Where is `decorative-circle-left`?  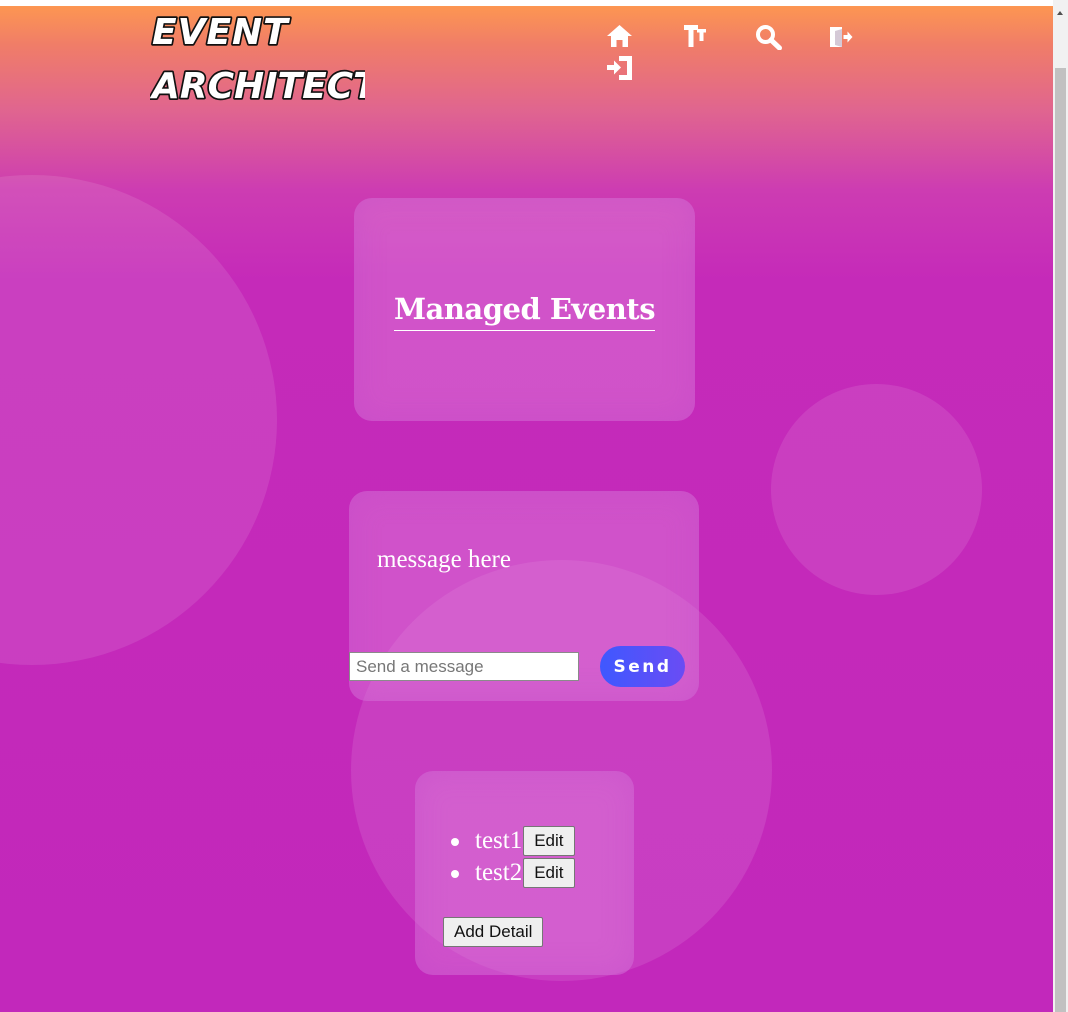
decorative-circle-left is located at coordinates (138, 420).